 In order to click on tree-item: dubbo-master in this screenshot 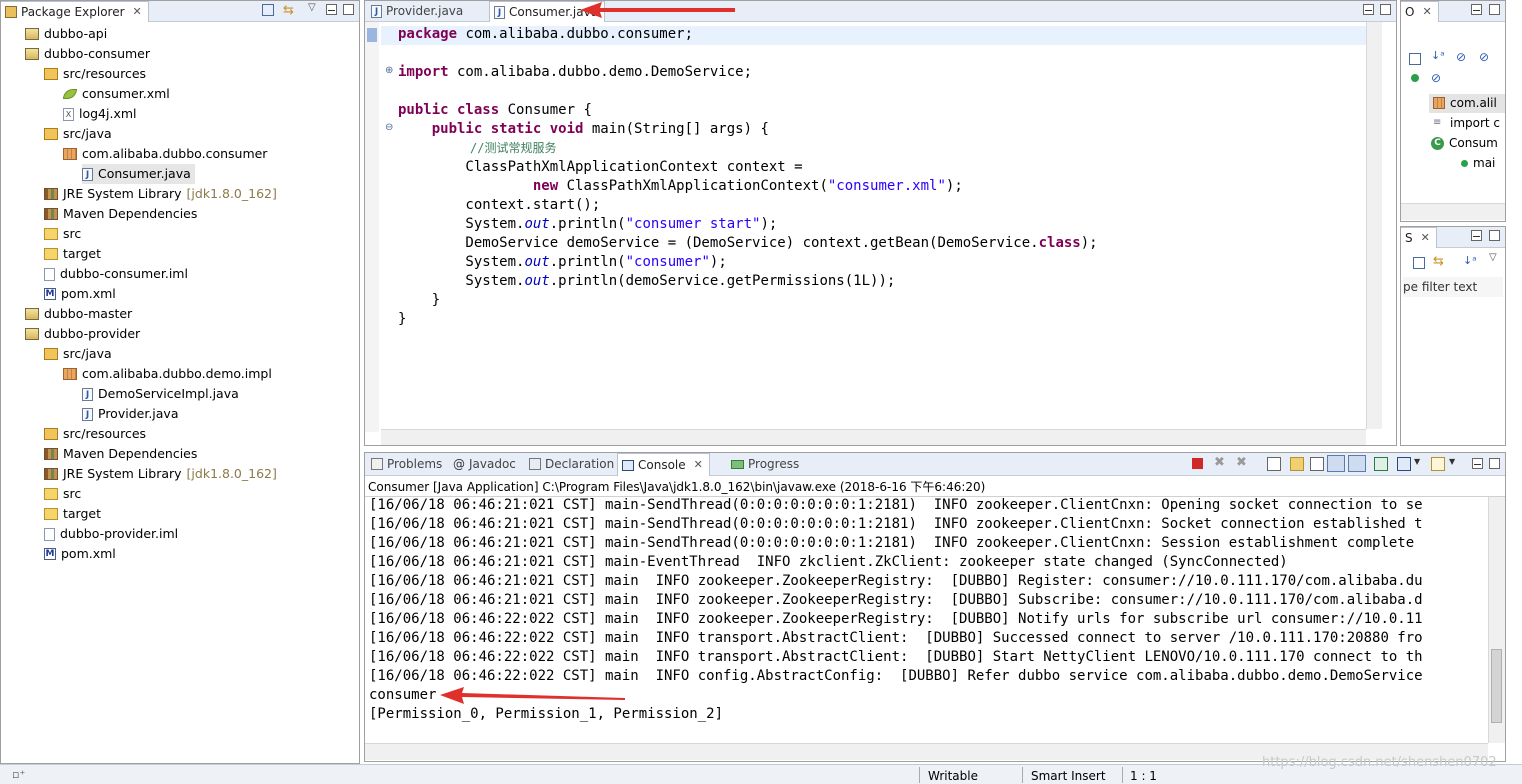, I will do `click(78, 314)`.